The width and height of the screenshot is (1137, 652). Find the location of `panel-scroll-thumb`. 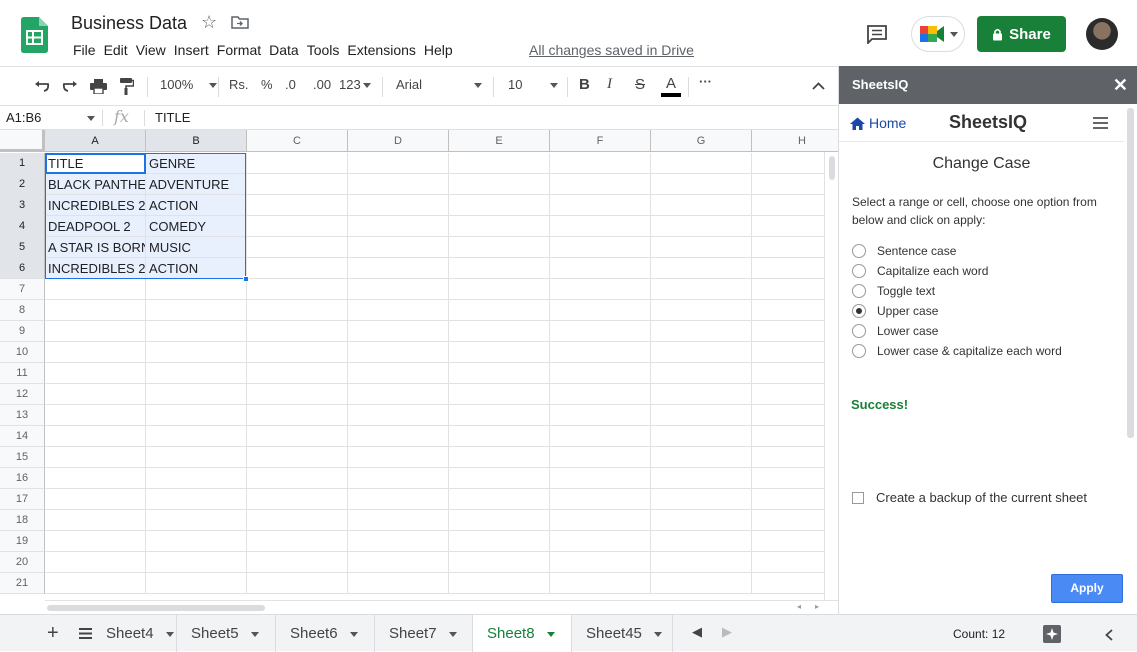

panel-scroll-thumb is located at coordinates (1130, 273).